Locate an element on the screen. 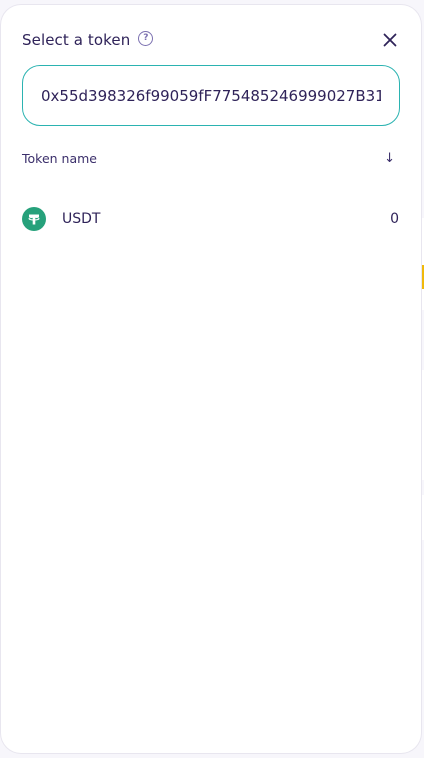 This screenshot has height=758, width=424. modal-title: Select a token is located at coordinates (76, 40).